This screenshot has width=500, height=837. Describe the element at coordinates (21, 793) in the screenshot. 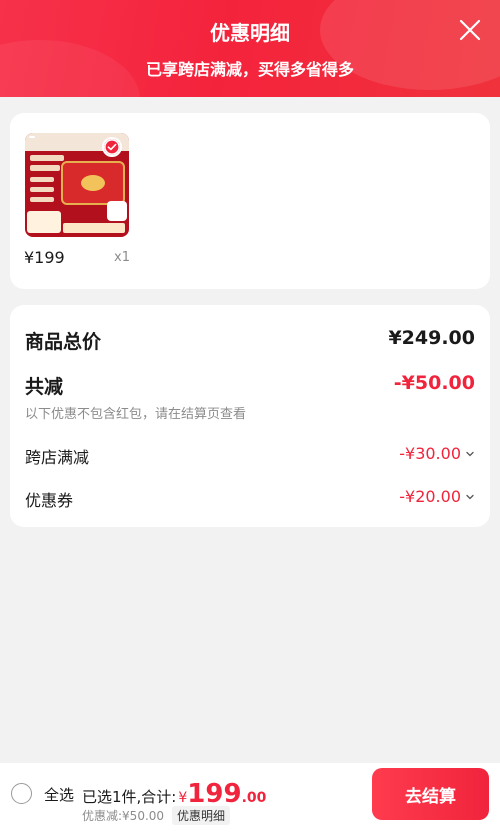

I see `select-all-radio` at that location.